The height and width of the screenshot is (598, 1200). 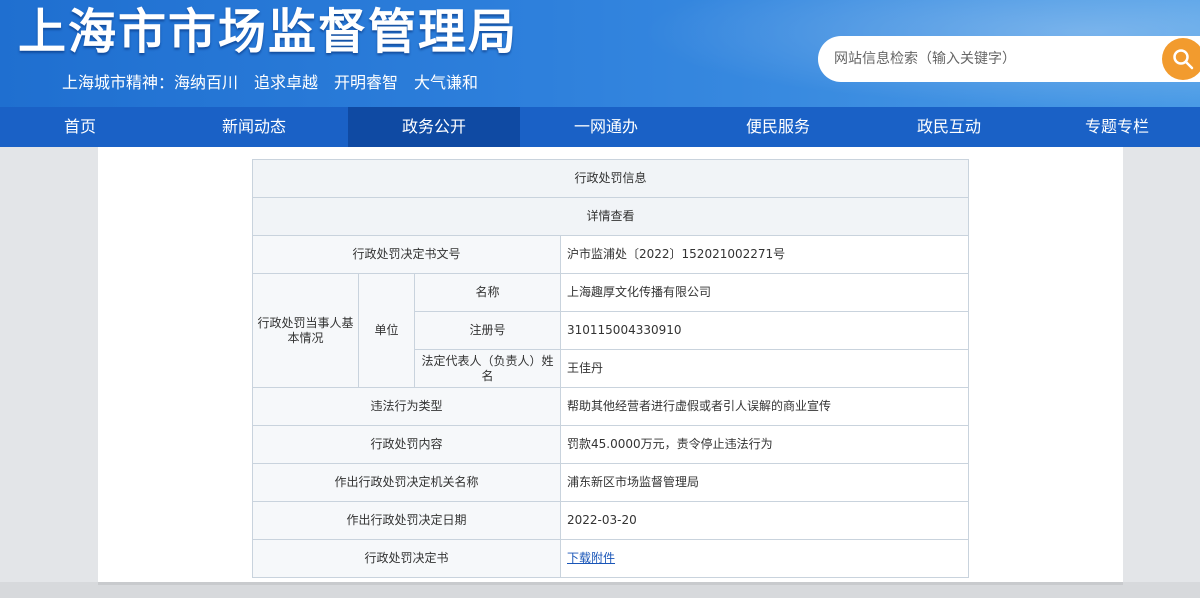 I want to click on table-row: 作出行政处罚决定日期 2022-03-20, so click(x=611, y=520).